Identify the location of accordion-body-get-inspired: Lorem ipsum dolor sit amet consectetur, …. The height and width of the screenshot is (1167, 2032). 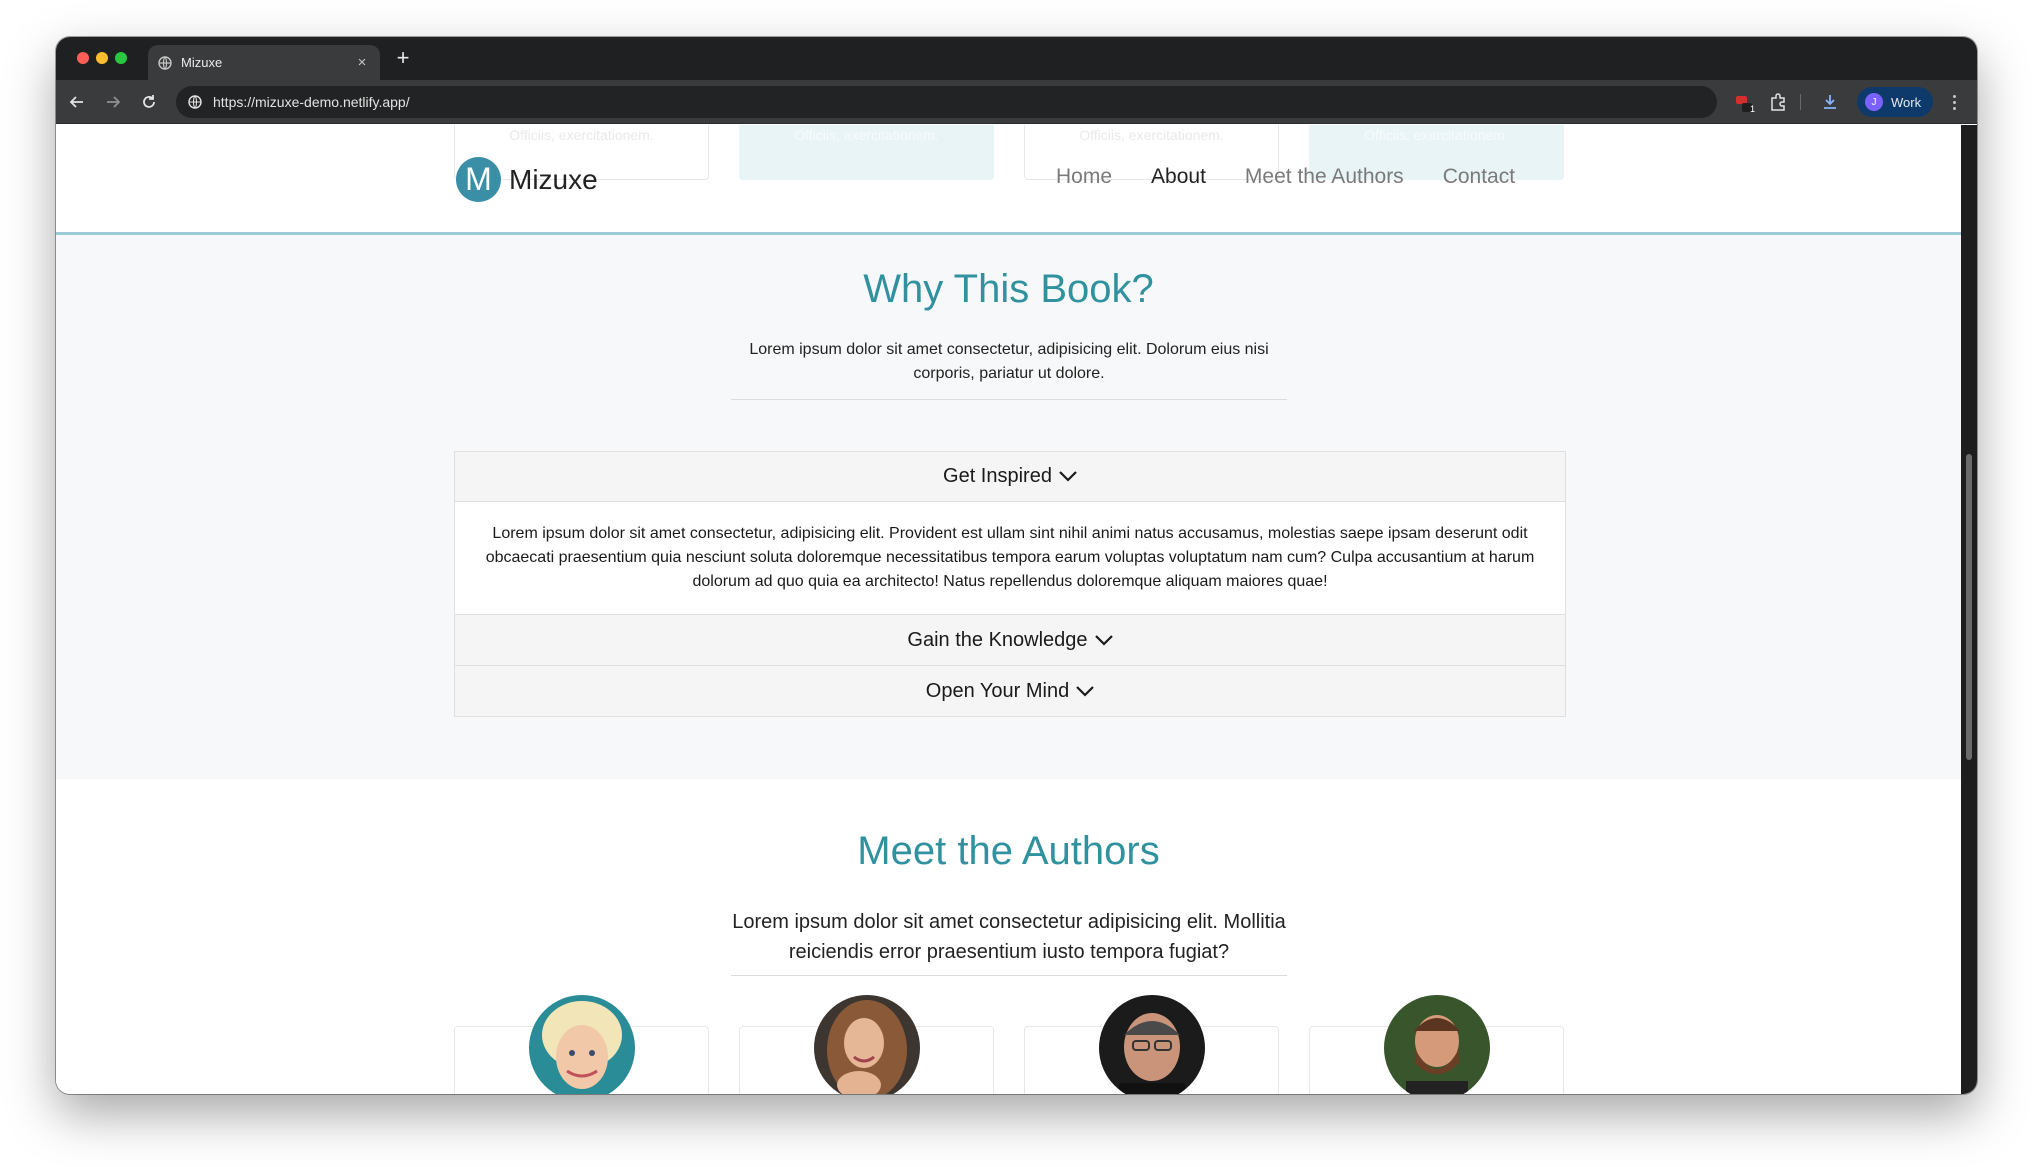
(1010, 558).